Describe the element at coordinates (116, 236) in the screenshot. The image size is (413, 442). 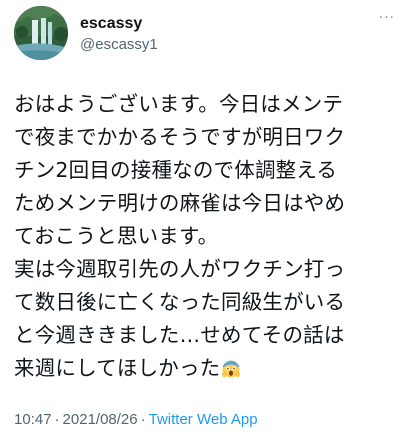
I see `tweet-text-line: ておこうと思います。` at that location.